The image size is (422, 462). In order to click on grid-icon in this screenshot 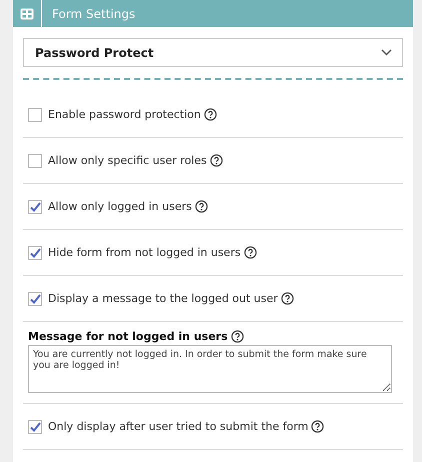, I will do `click(27, 14)`.